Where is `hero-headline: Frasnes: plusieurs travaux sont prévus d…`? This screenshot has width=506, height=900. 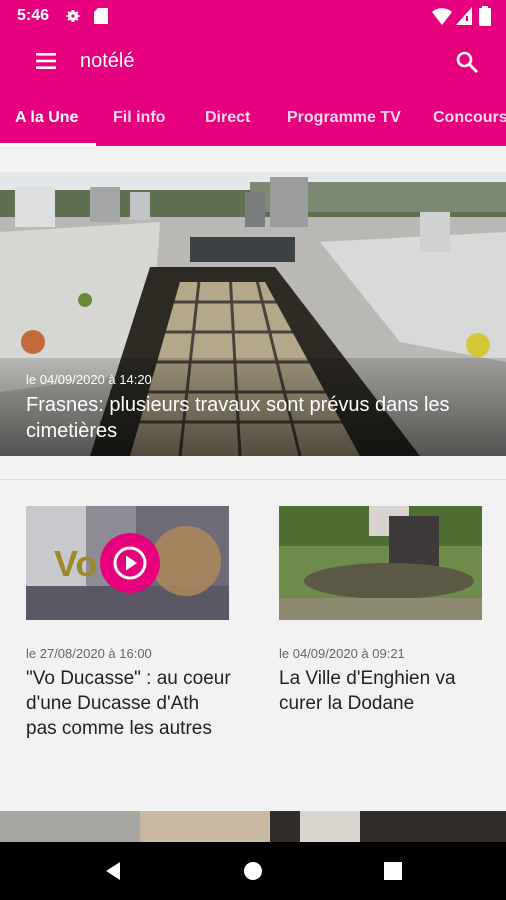 hero-headline: Frasnes: plusieurs travaux sont prévus d… is located at coordinates (238, 418).